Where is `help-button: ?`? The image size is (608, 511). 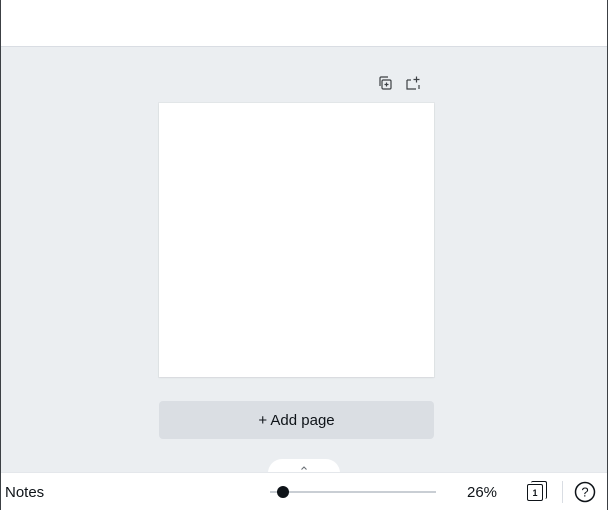 help-button: ? is located at coordinates (585, 492).